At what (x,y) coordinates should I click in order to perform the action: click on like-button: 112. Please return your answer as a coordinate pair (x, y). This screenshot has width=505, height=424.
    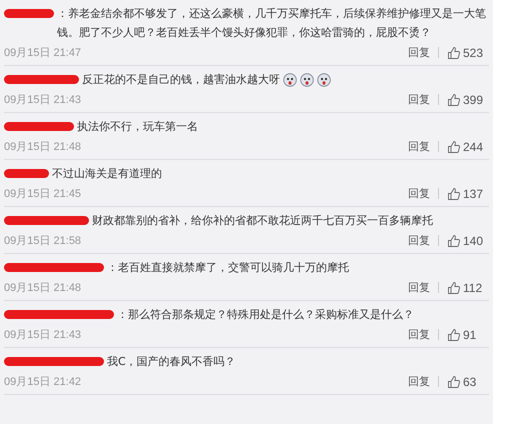
    Looking at the image, I should click on (468, 287).